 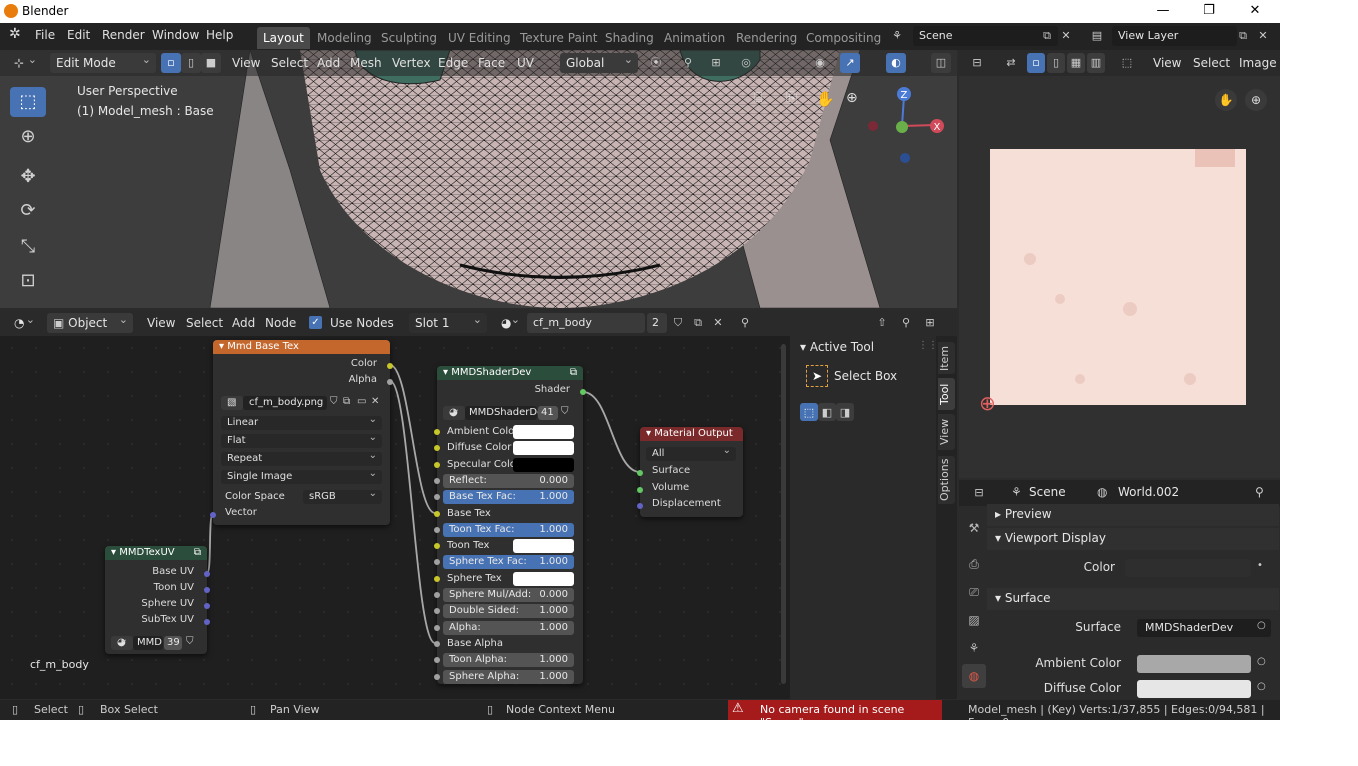 I want to click on tool-properties-tab-icon: ⚒, so click(x=974, y=528).